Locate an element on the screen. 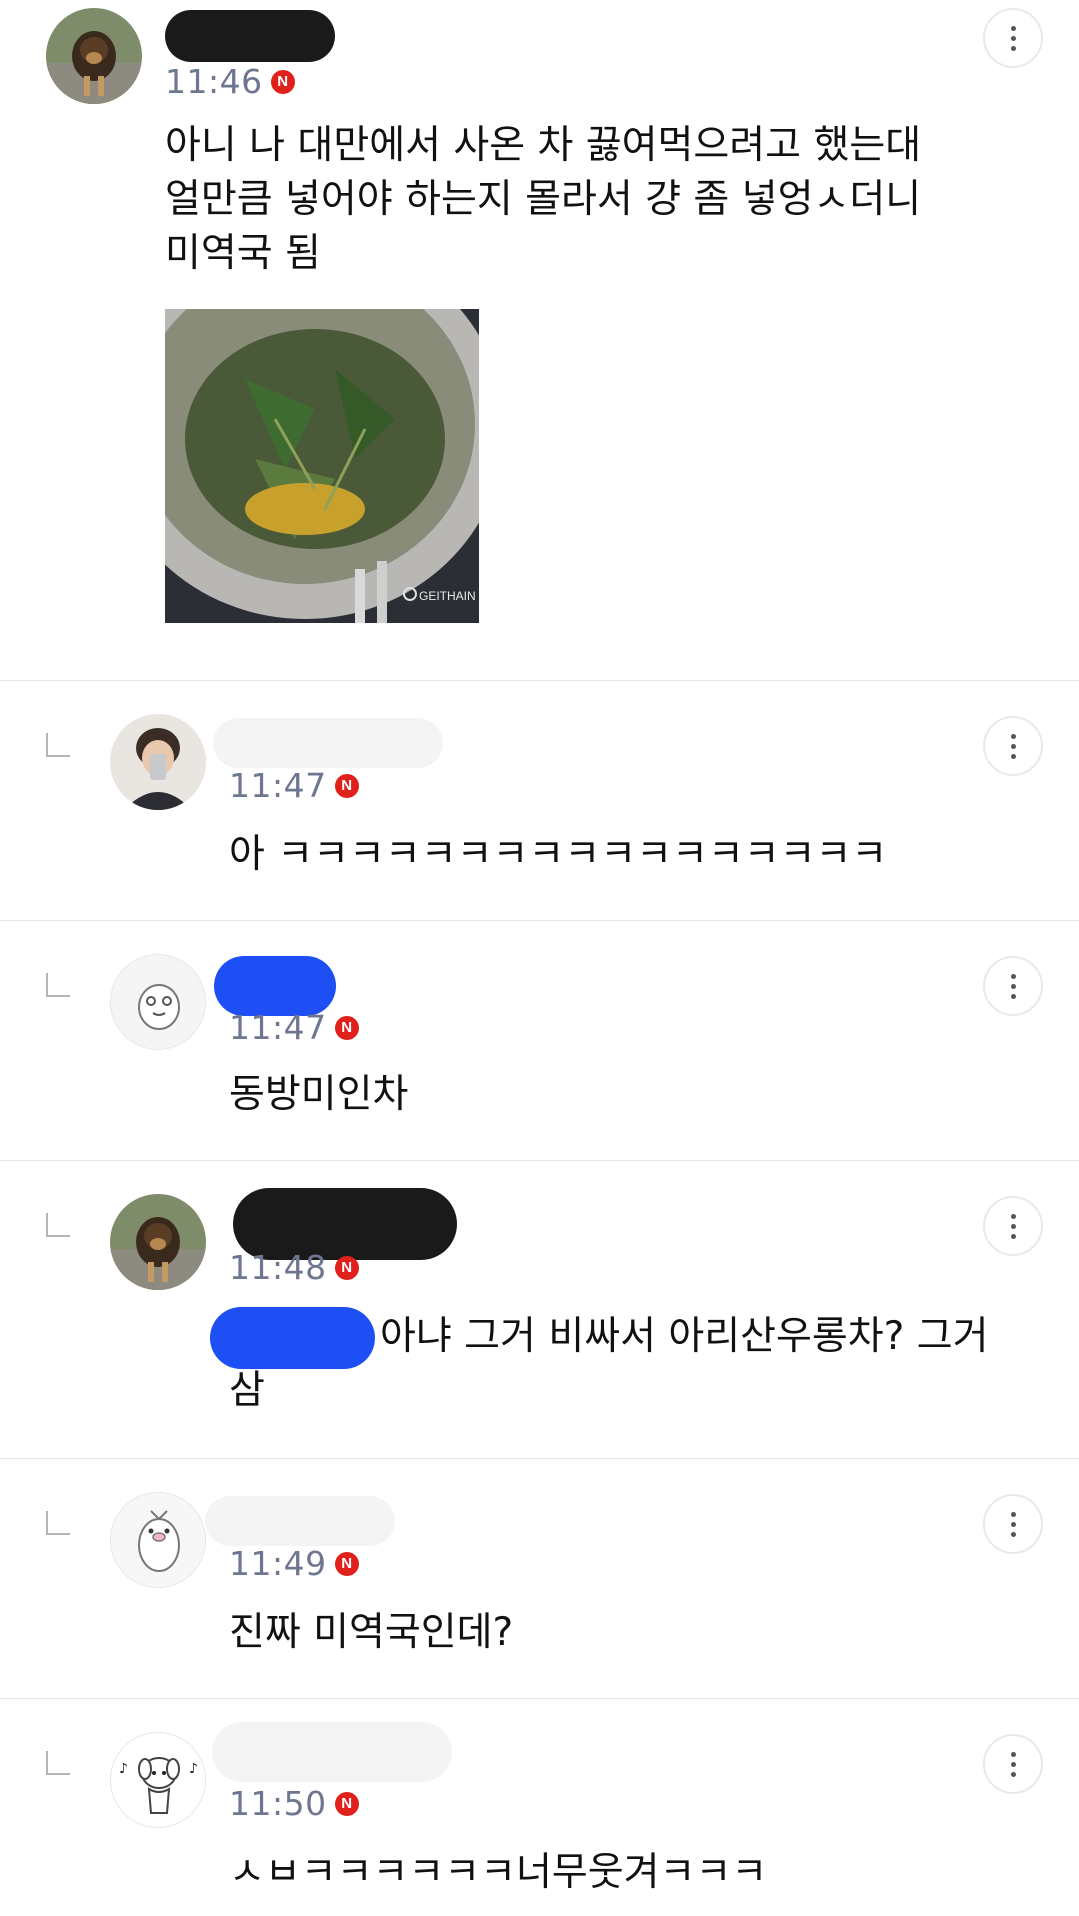  comment-text: 진짜 미역국인데? is located at coordinates (371, 1633).